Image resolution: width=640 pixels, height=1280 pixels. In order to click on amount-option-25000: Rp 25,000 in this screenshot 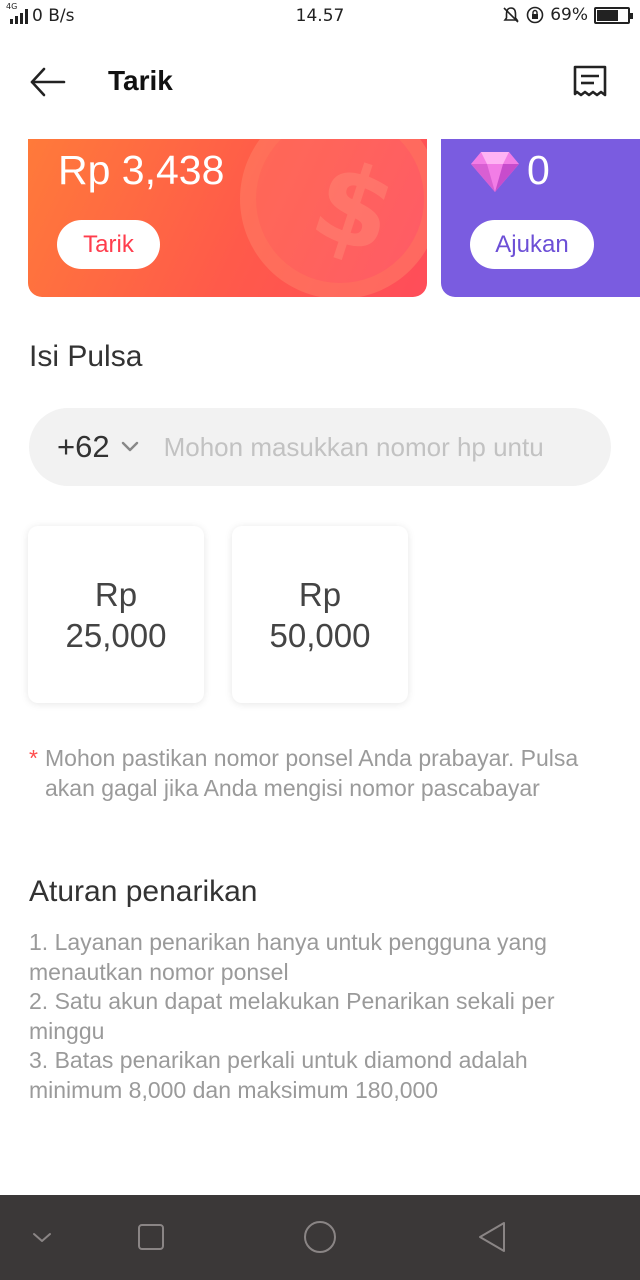, I will do `click(116, 614)`.